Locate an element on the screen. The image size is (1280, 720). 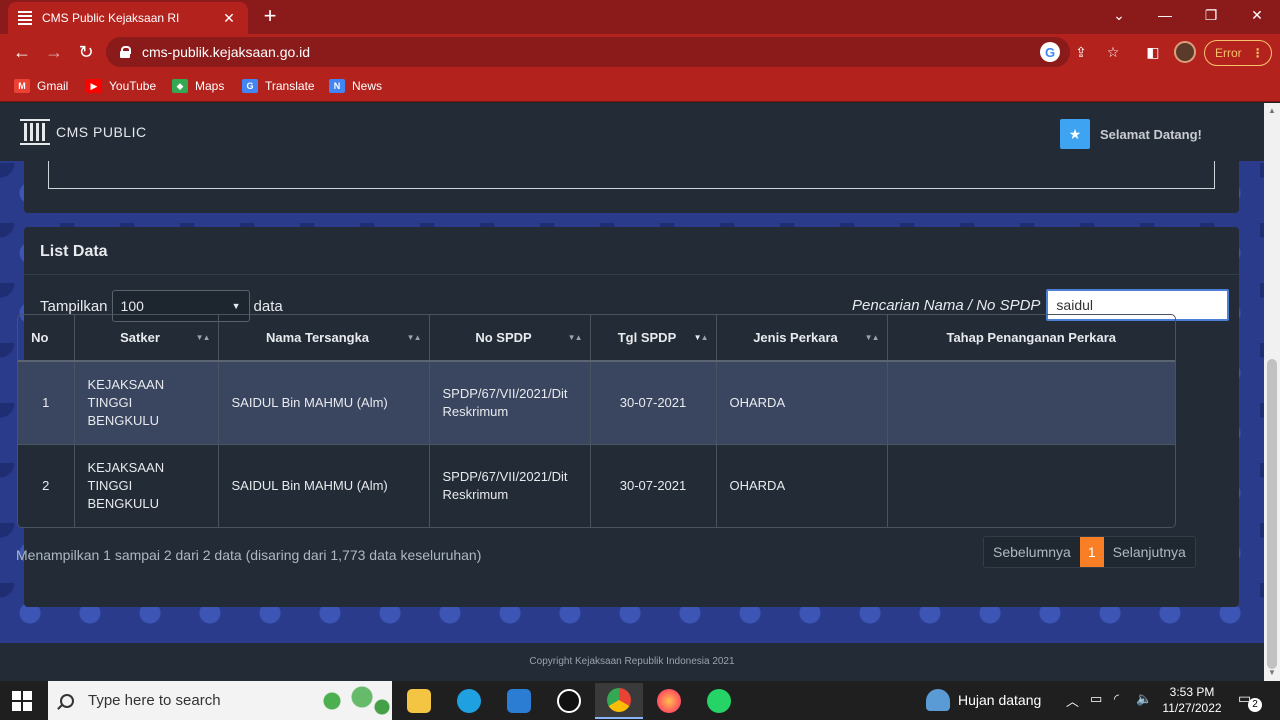
profile-avatar is located at coordinates (1185, 52).